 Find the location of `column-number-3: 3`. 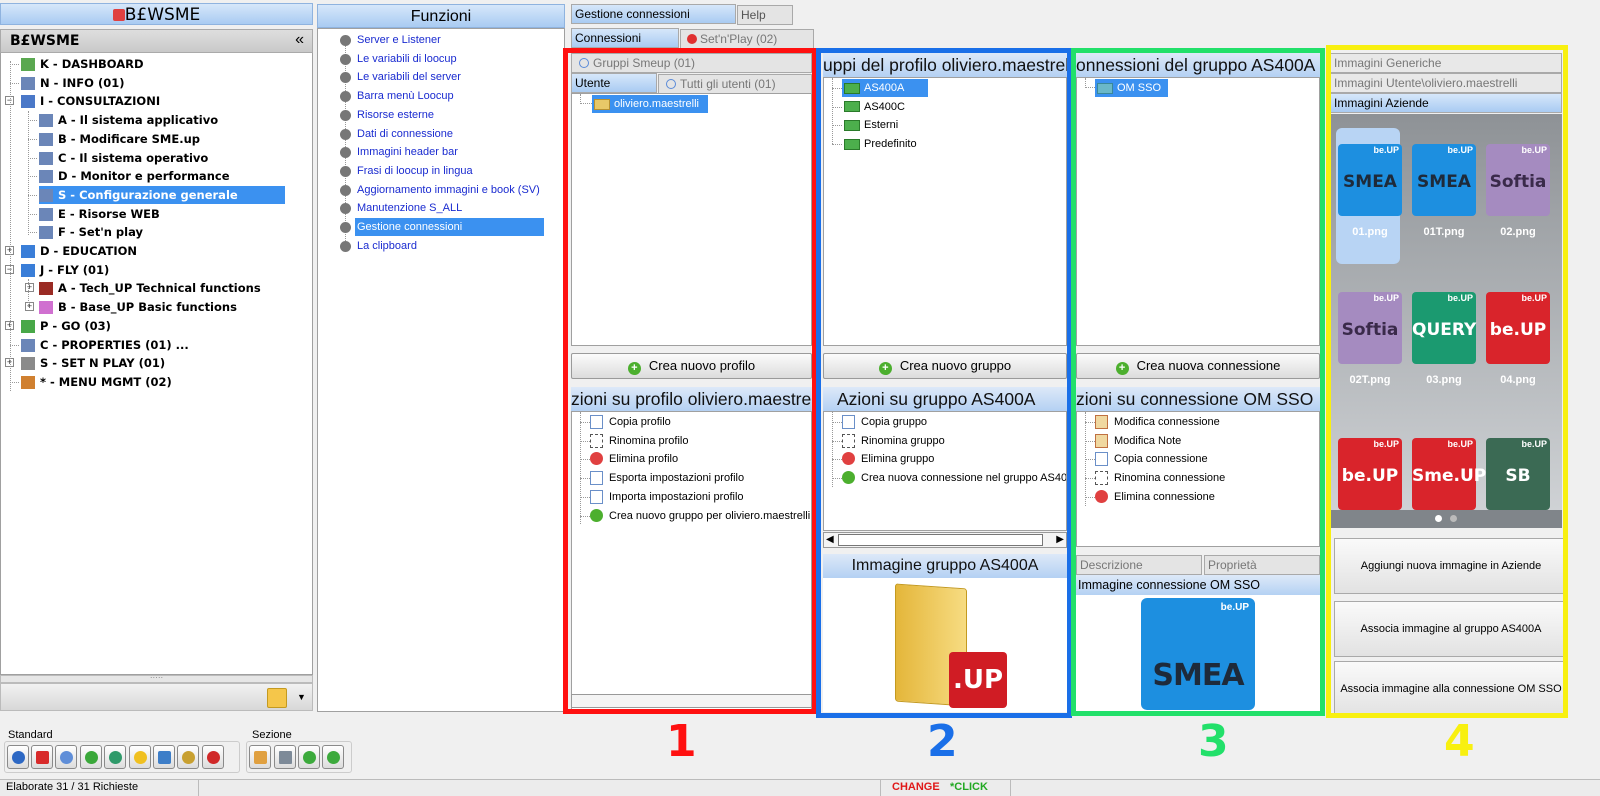

column-number-3: 3 is located at coordinates (1213, 741).